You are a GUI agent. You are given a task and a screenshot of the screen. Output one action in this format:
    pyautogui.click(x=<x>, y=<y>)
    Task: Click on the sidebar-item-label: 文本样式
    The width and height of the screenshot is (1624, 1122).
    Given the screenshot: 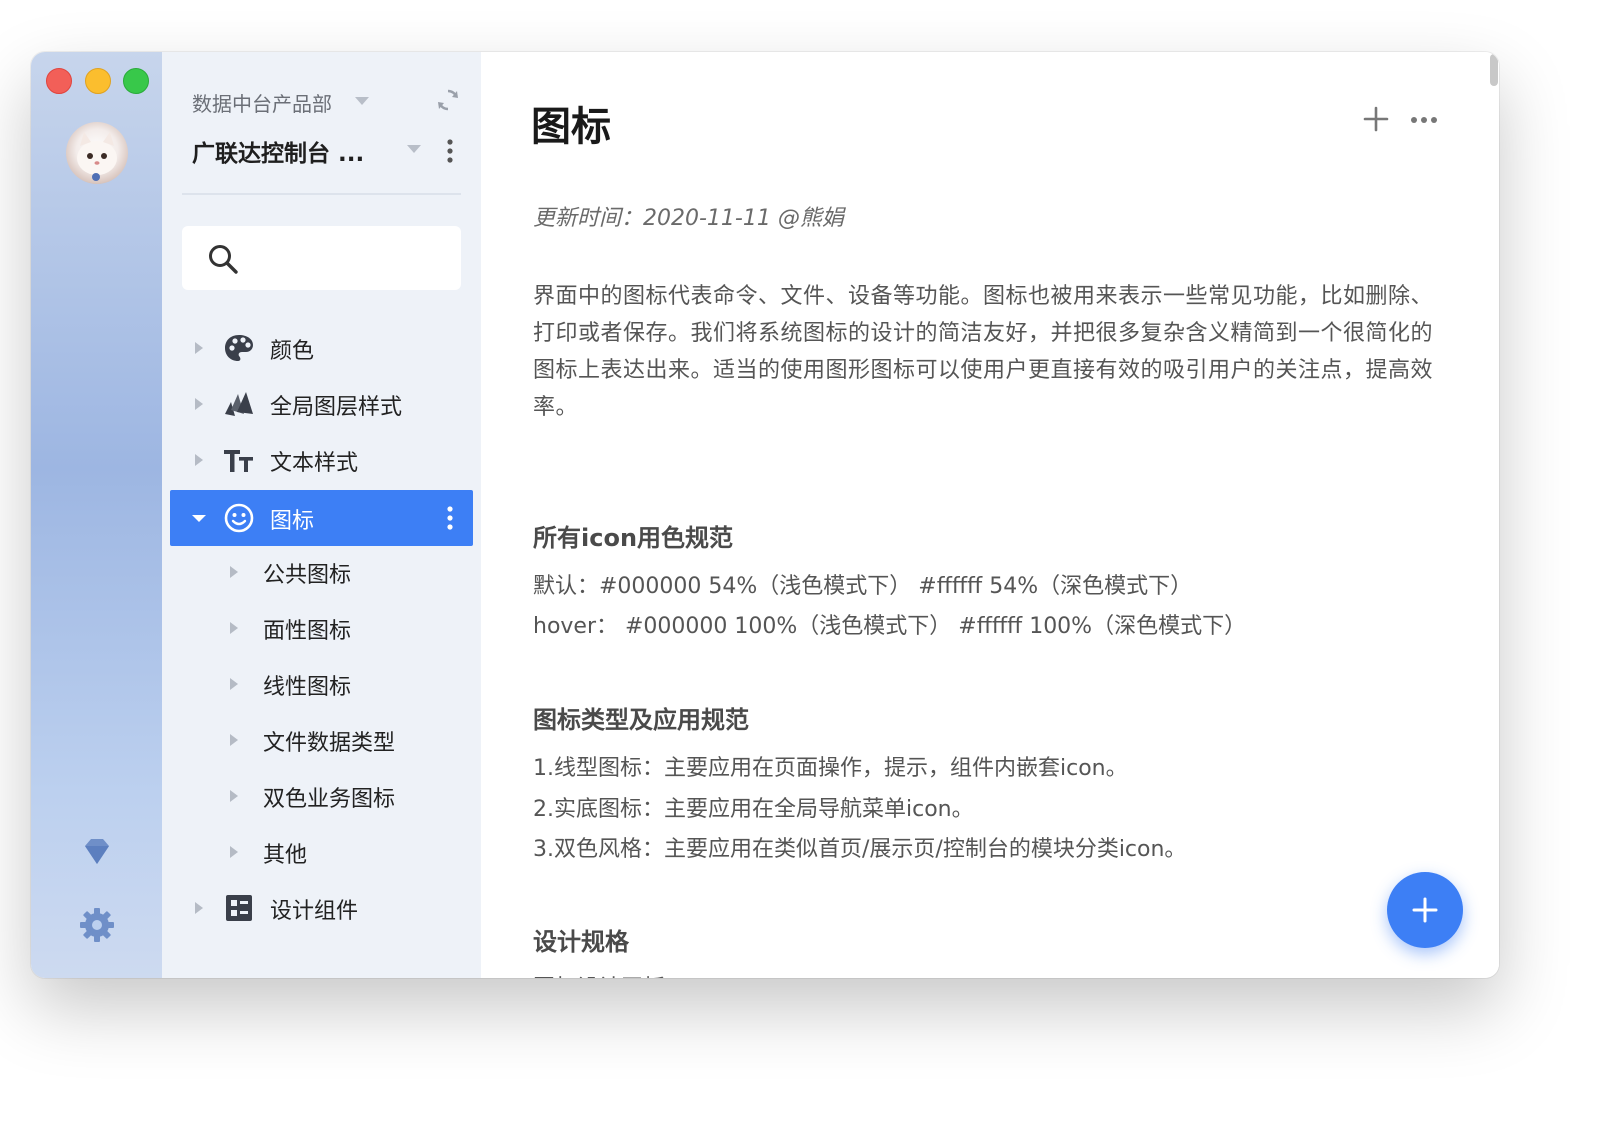 What is the action you would take?
    pyautogui.click(x=314, y=463)
    